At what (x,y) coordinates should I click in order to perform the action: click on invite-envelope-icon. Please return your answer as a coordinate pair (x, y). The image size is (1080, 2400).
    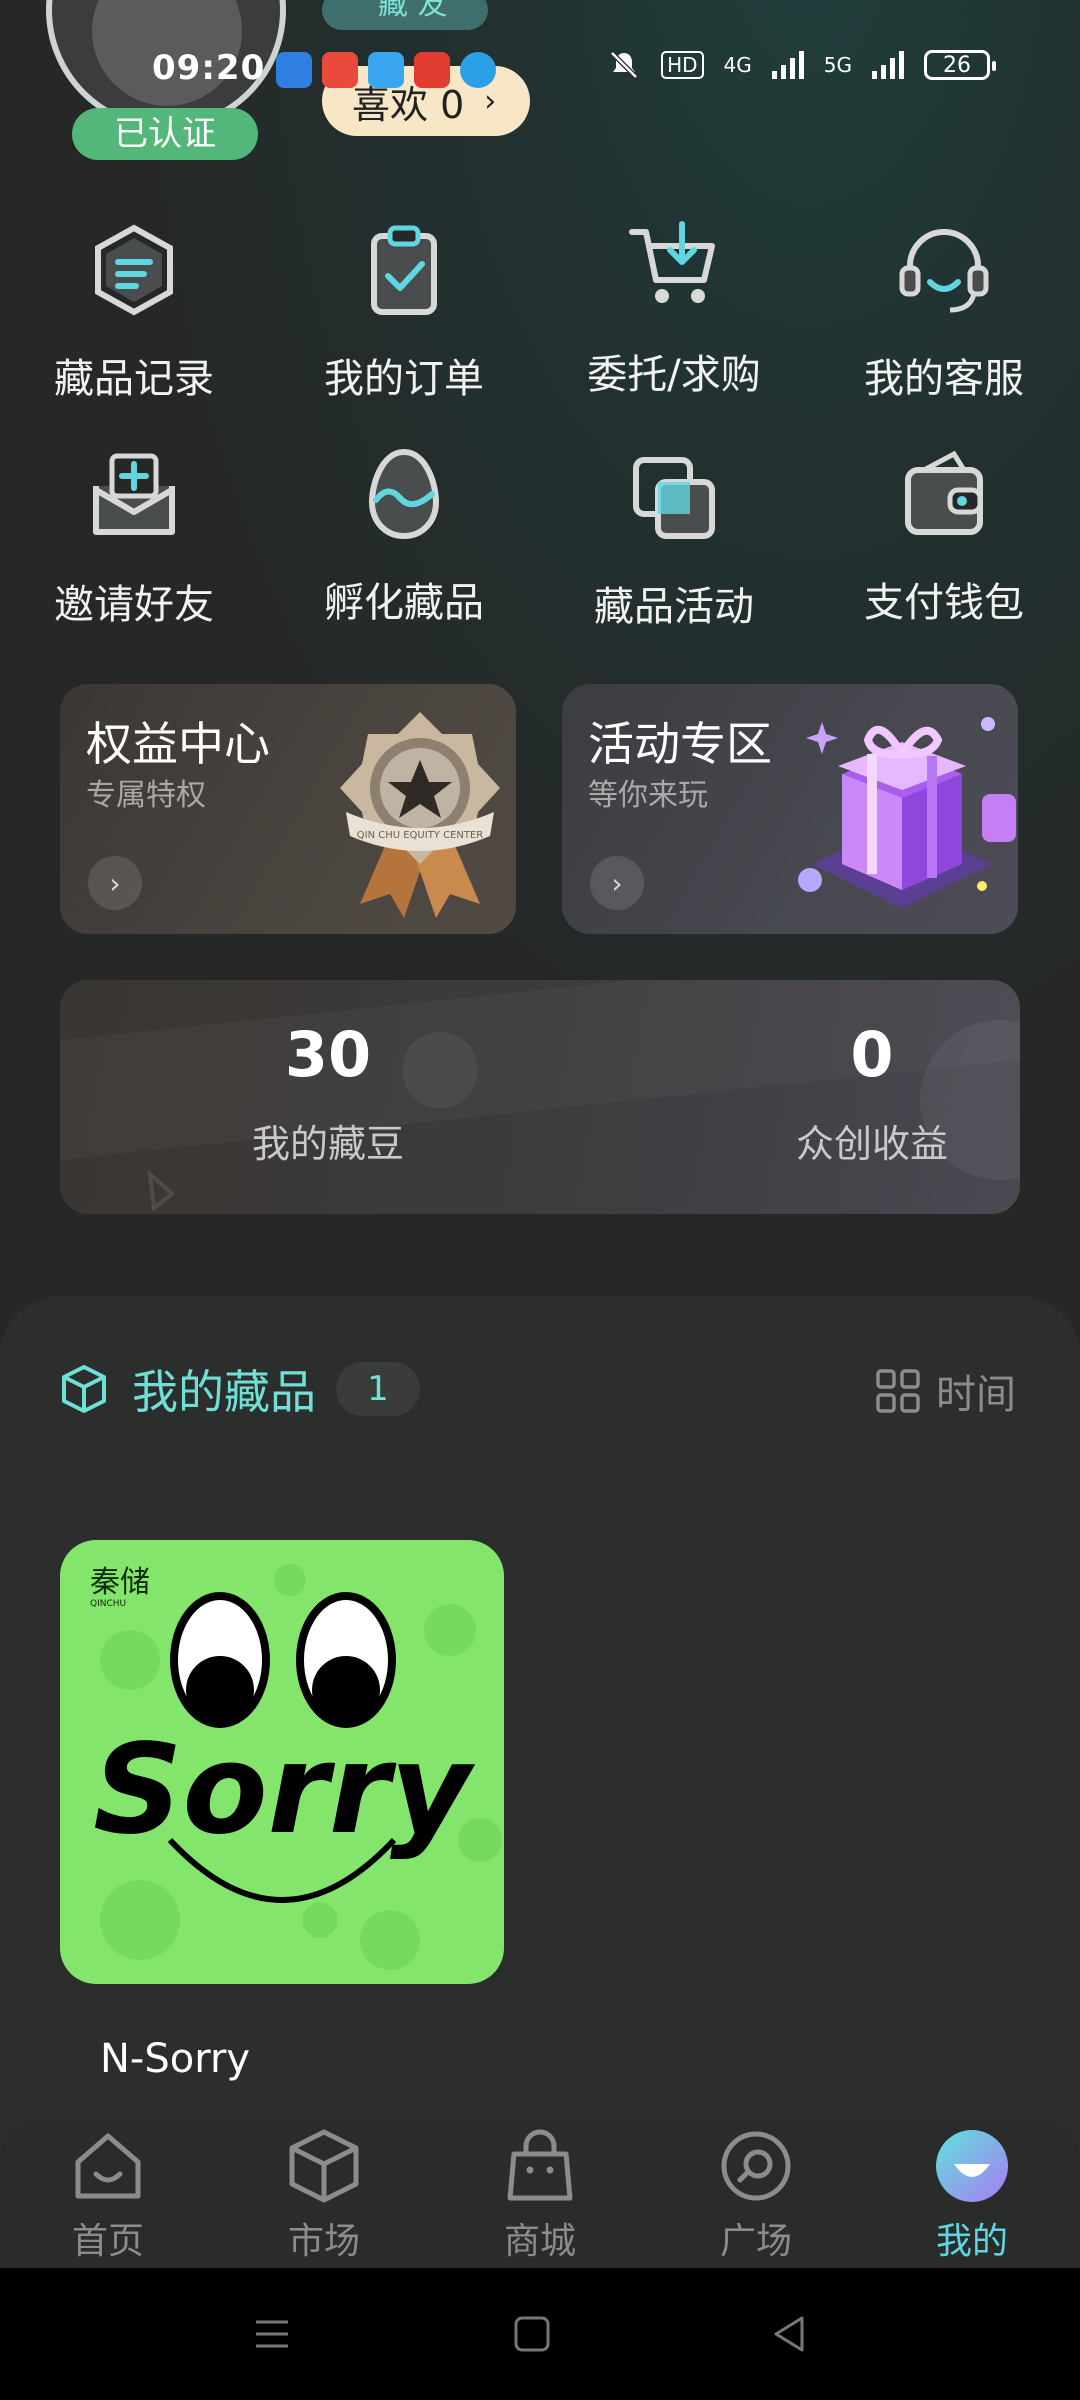
    Looking at the image, I should click on (134, 494).